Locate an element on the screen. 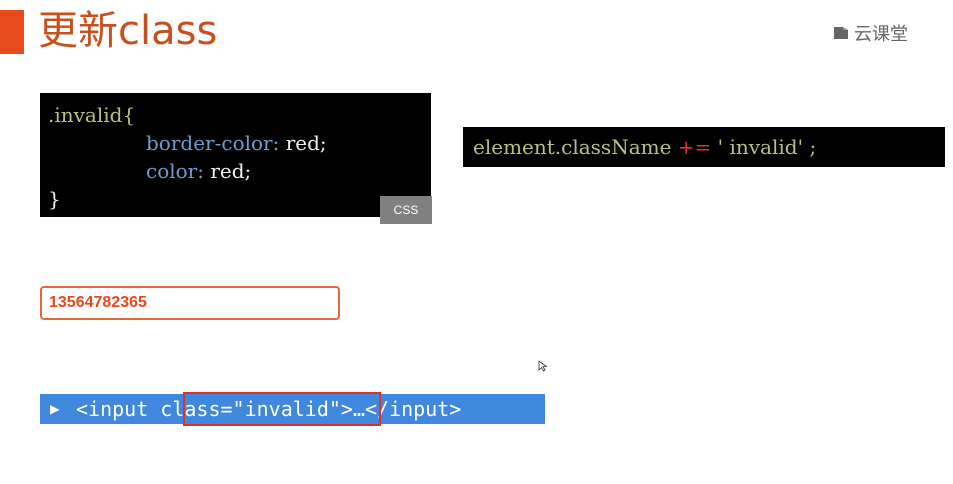 The height and width of the screenshot is (484, 953). css-property: color is located at coordinates (172, 171).